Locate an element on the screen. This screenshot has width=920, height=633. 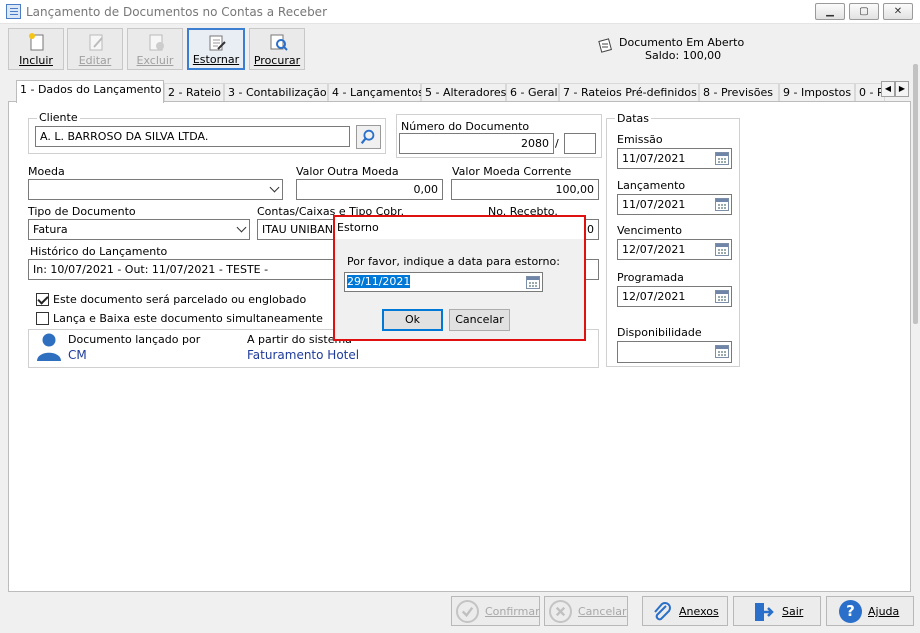
delete-document-icon is located at coordinates (156, 42).